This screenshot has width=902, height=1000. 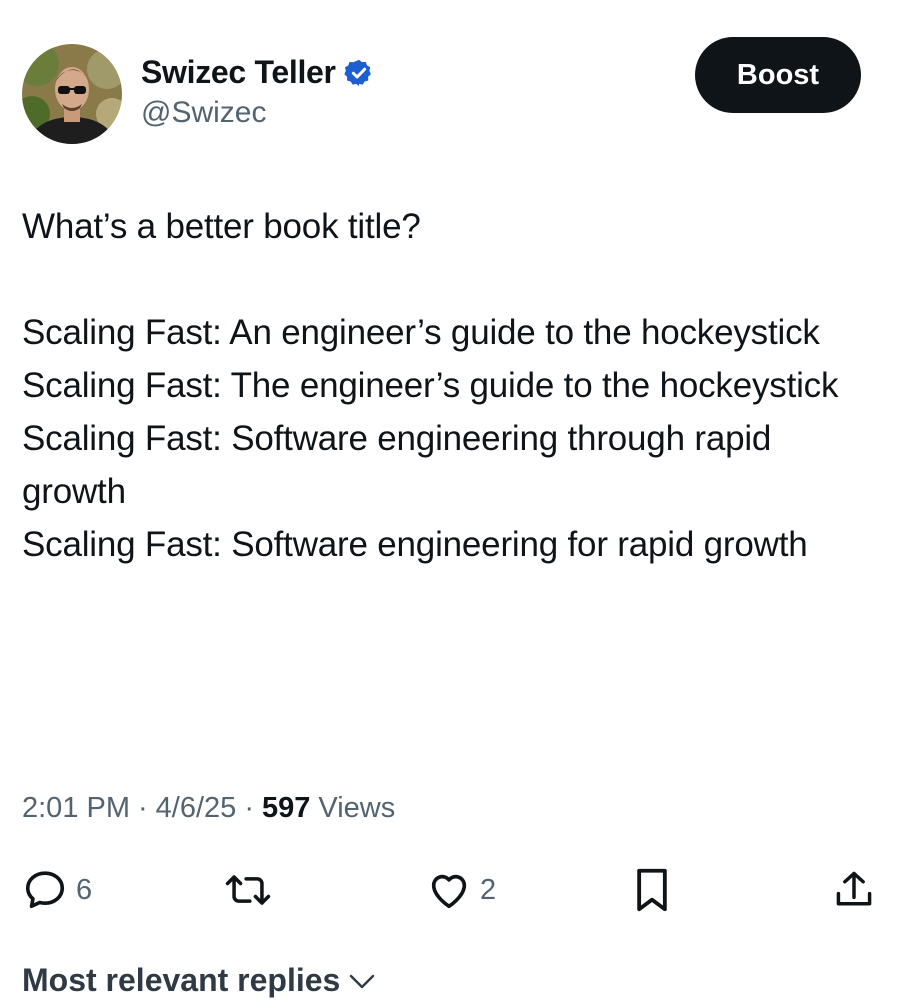 What do you see at coordinates (238, 72) in the screenshot?
I see `author-display-name: Swizec Teller` at bounding box center [238, 72].